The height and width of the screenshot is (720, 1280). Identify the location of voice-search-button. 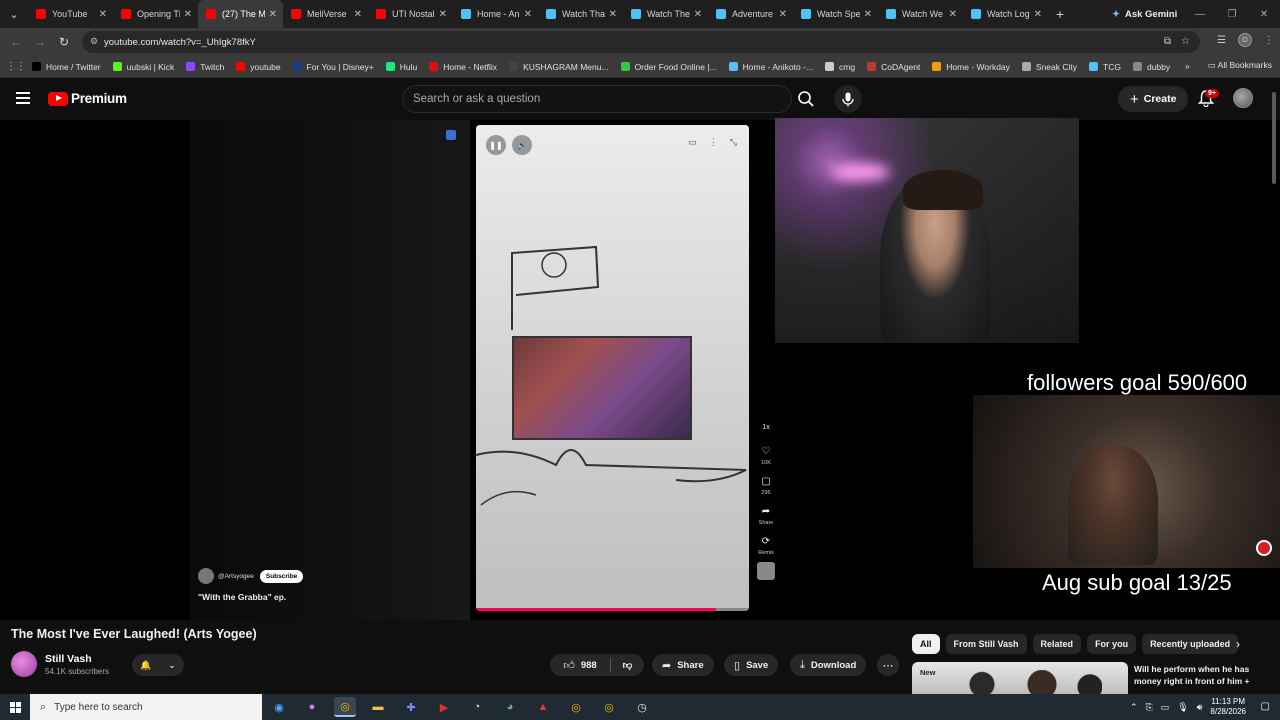
(848, 99).